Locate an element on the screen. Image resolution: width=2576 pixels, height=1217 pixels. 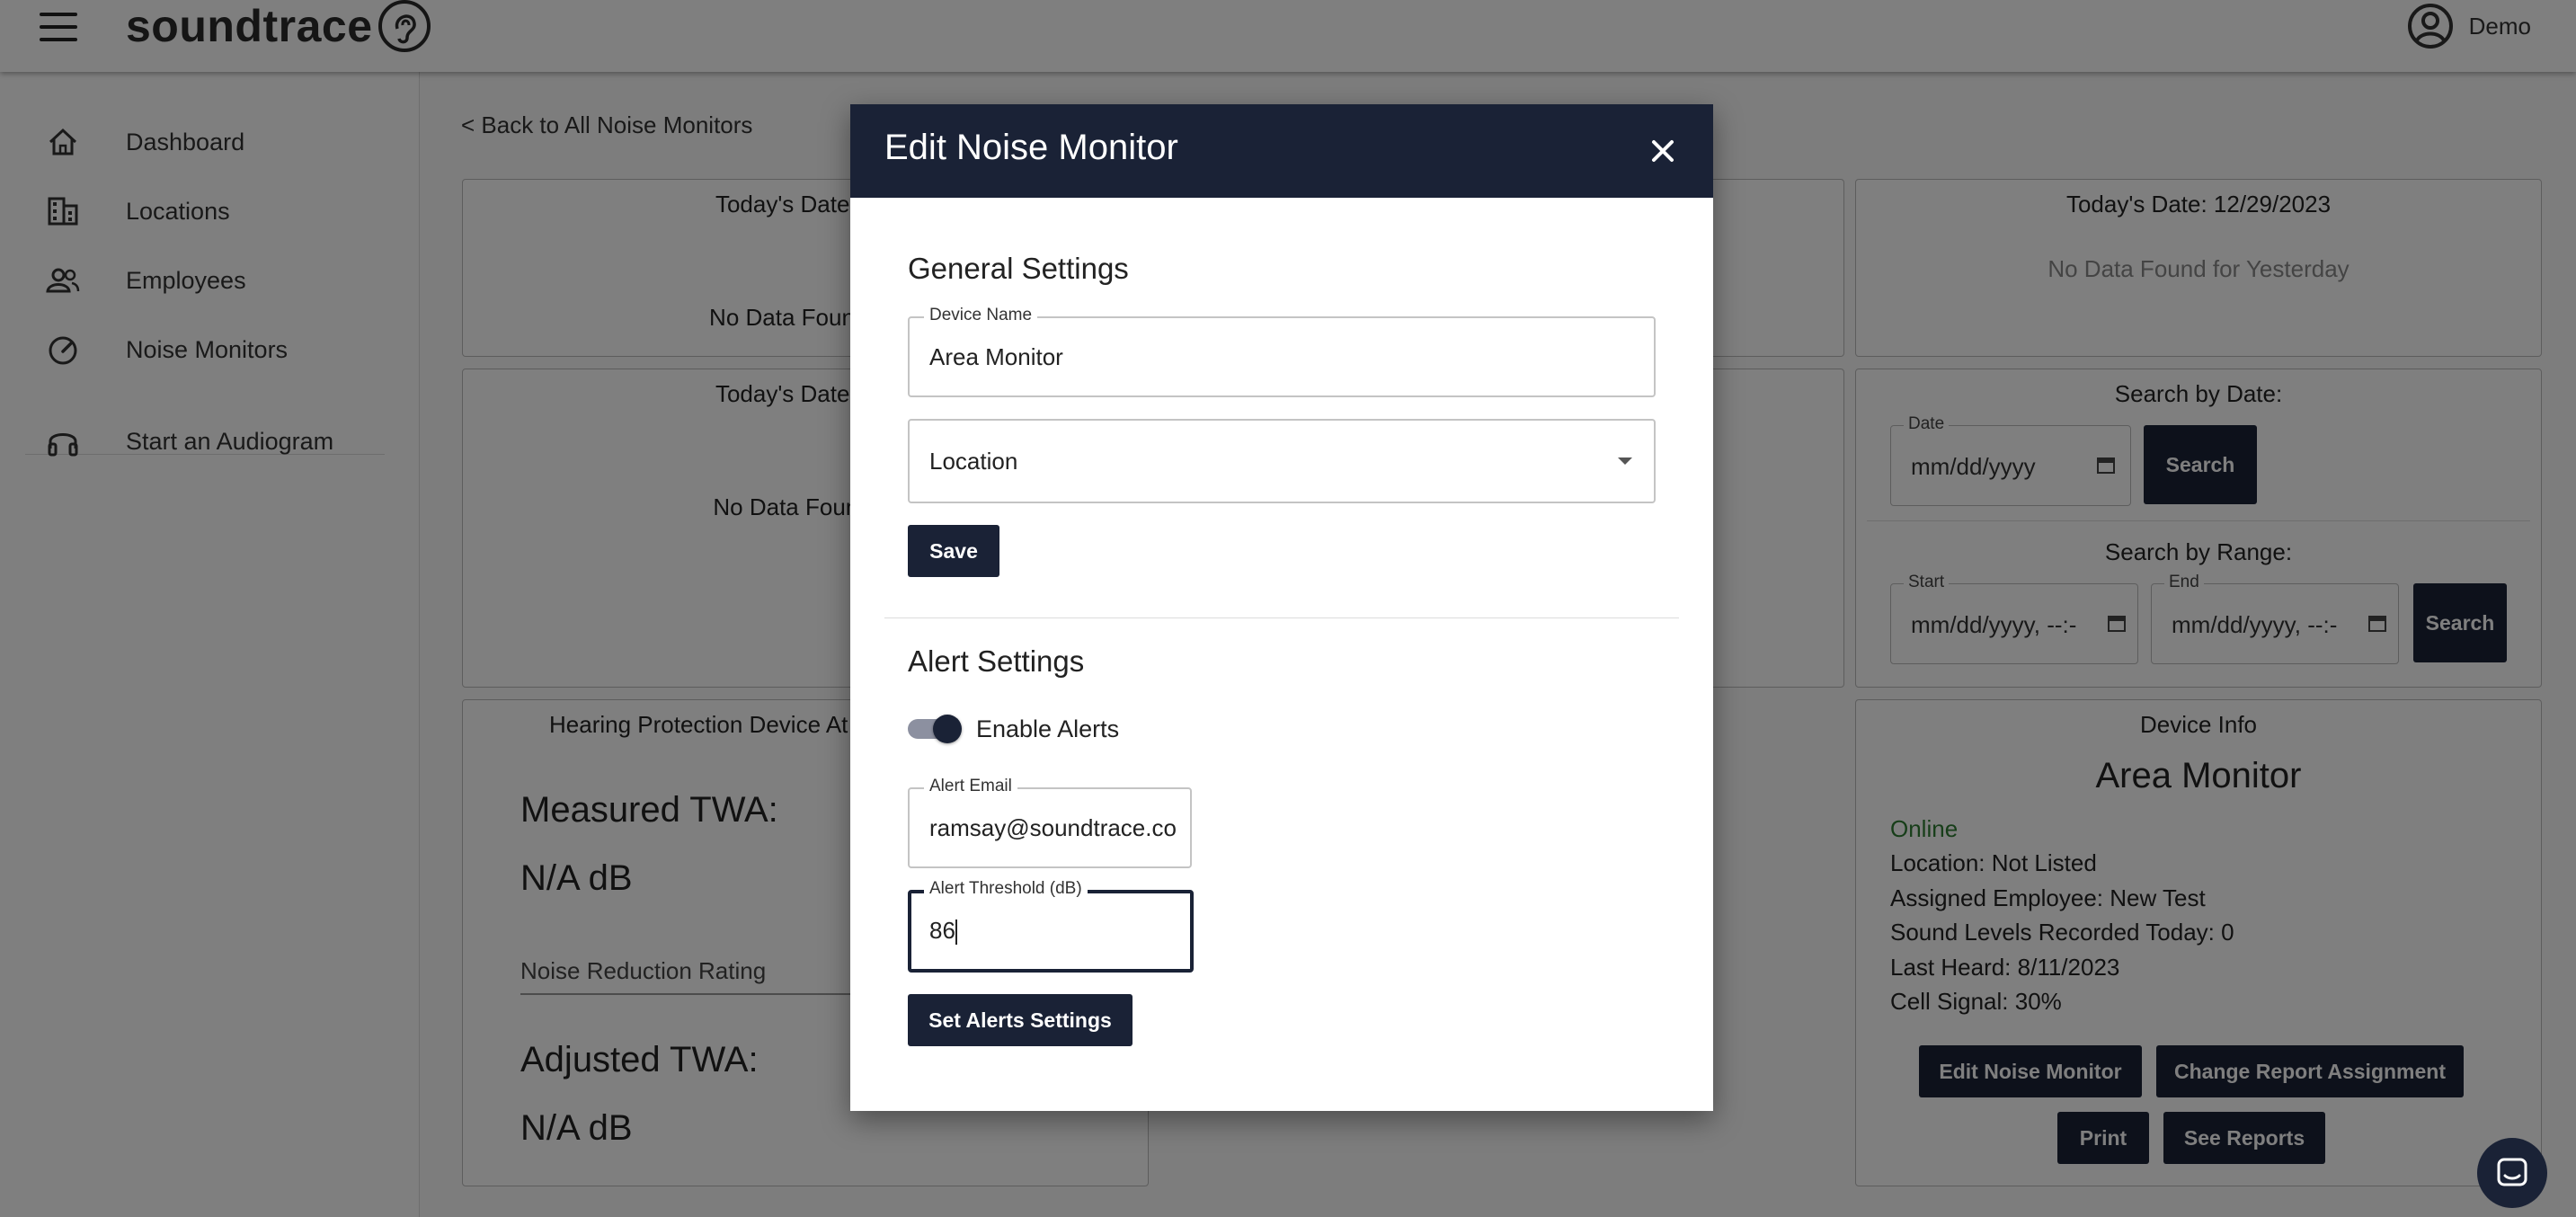
location-select: Location is located at coordinates (1282, 461).